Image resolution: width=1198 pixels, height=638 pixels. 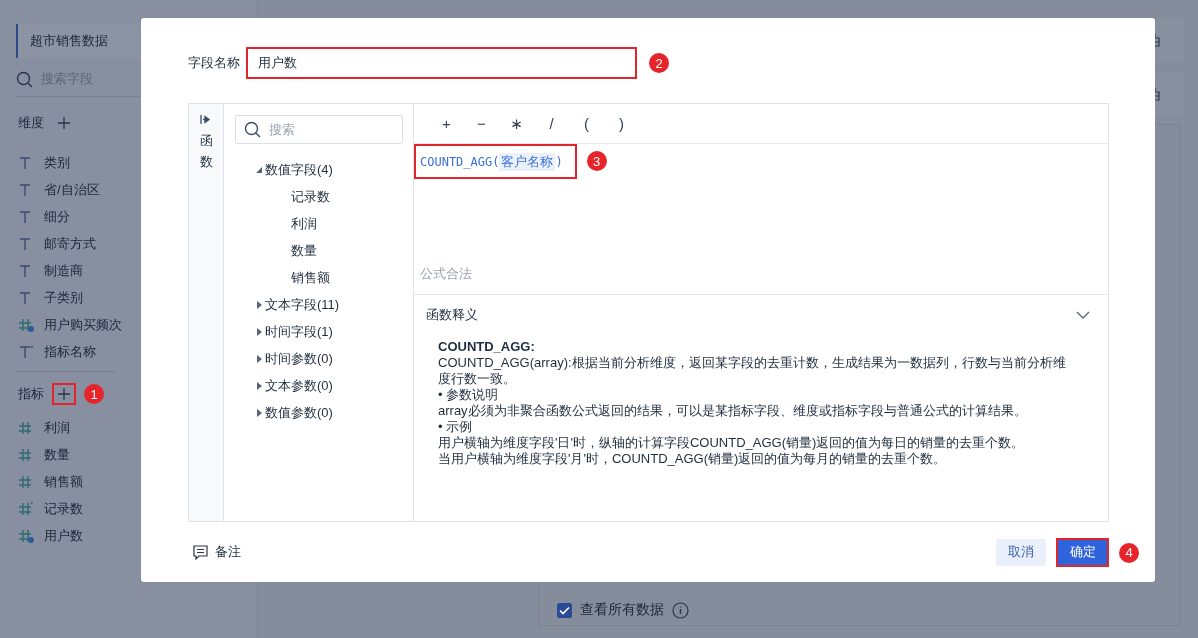 I want to click on help-text: array必须为非聚合函数公式返回的结果，可以是某指标字段、维度或指标字段与普通公式的计算结果。, so click(x=733, y=411).